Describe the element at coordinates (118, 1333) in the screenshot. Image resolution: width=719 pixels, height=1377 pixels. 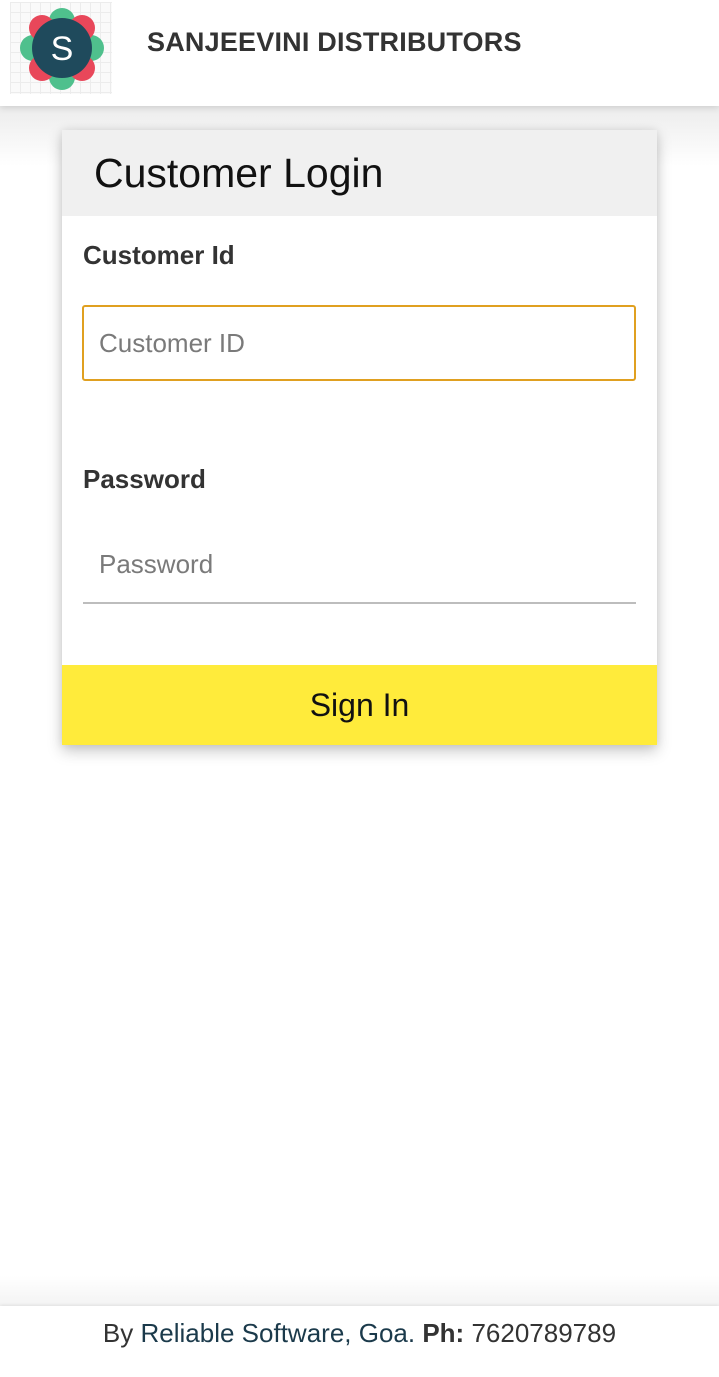
I see `footer-prefix: By` at that location.